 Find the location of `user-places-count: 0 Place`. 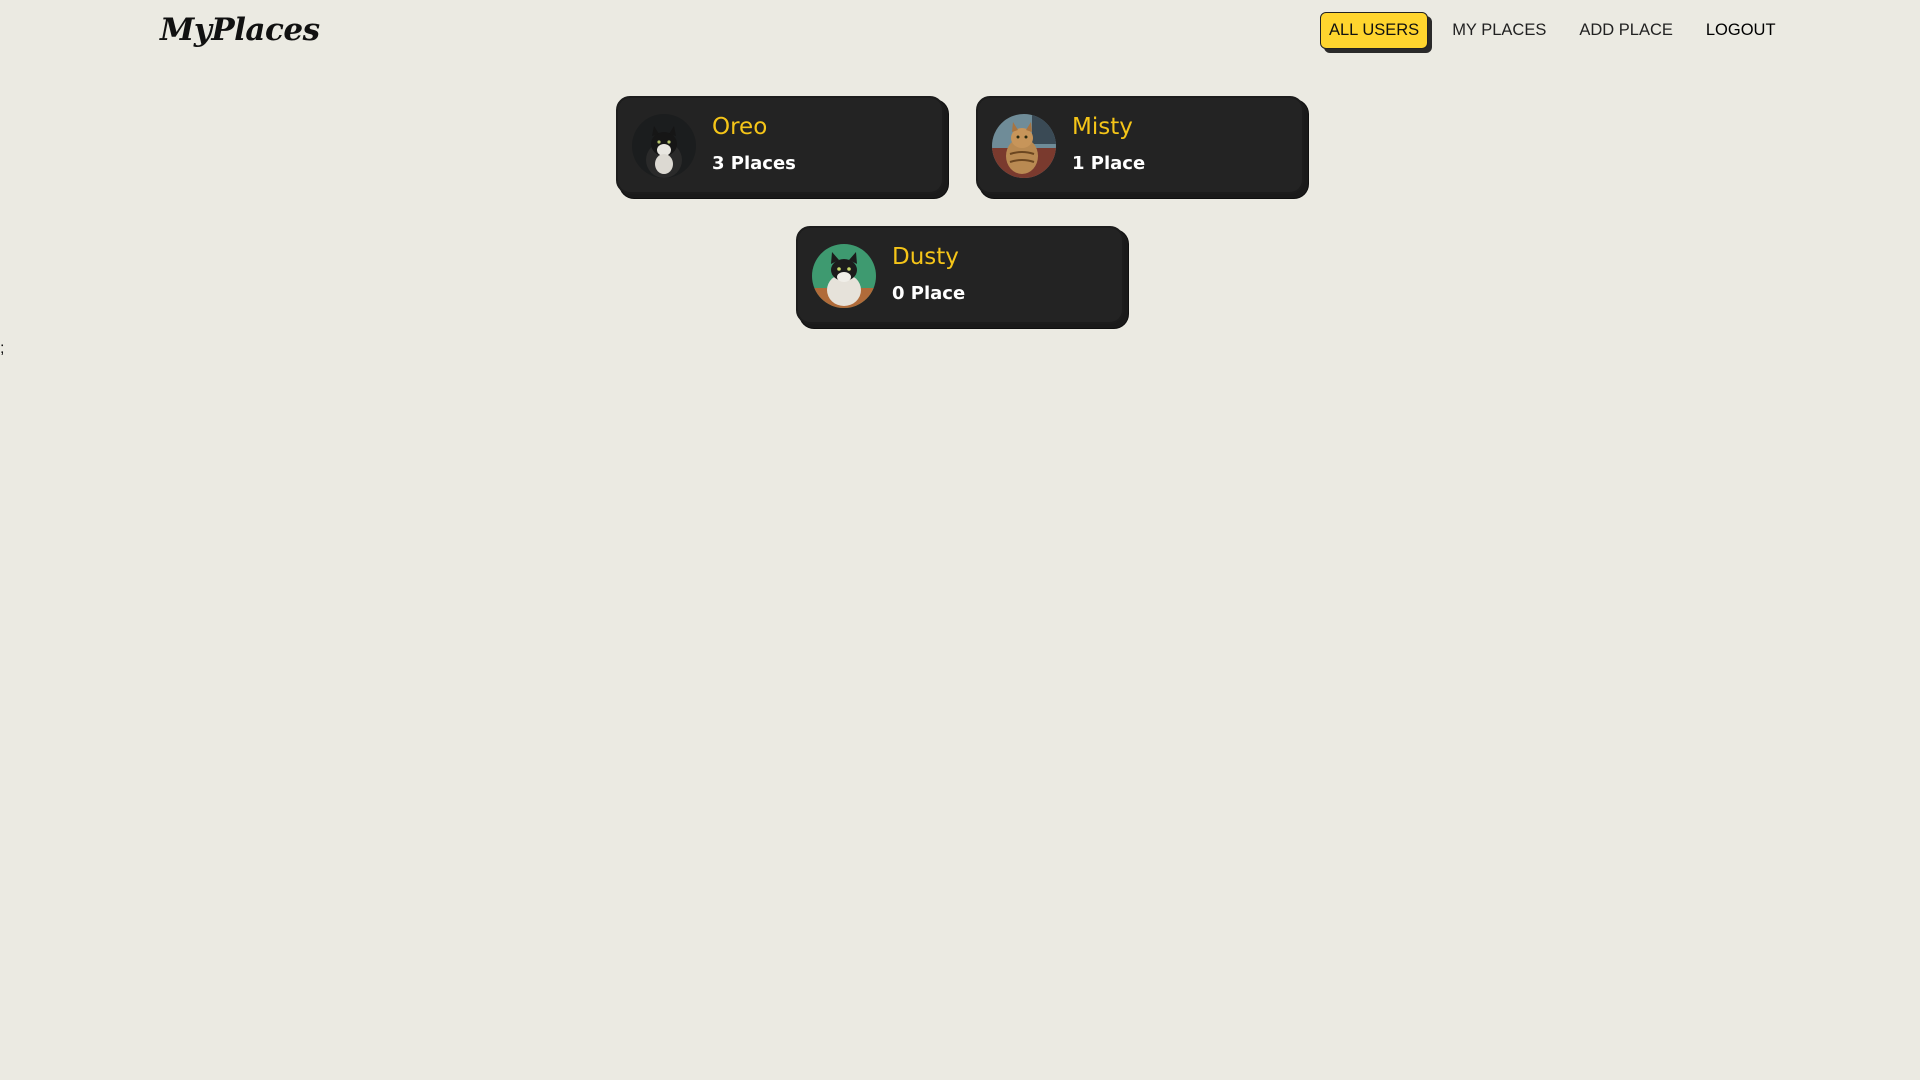

user-places-count: 0 Place is located at coordinates (929, 293).